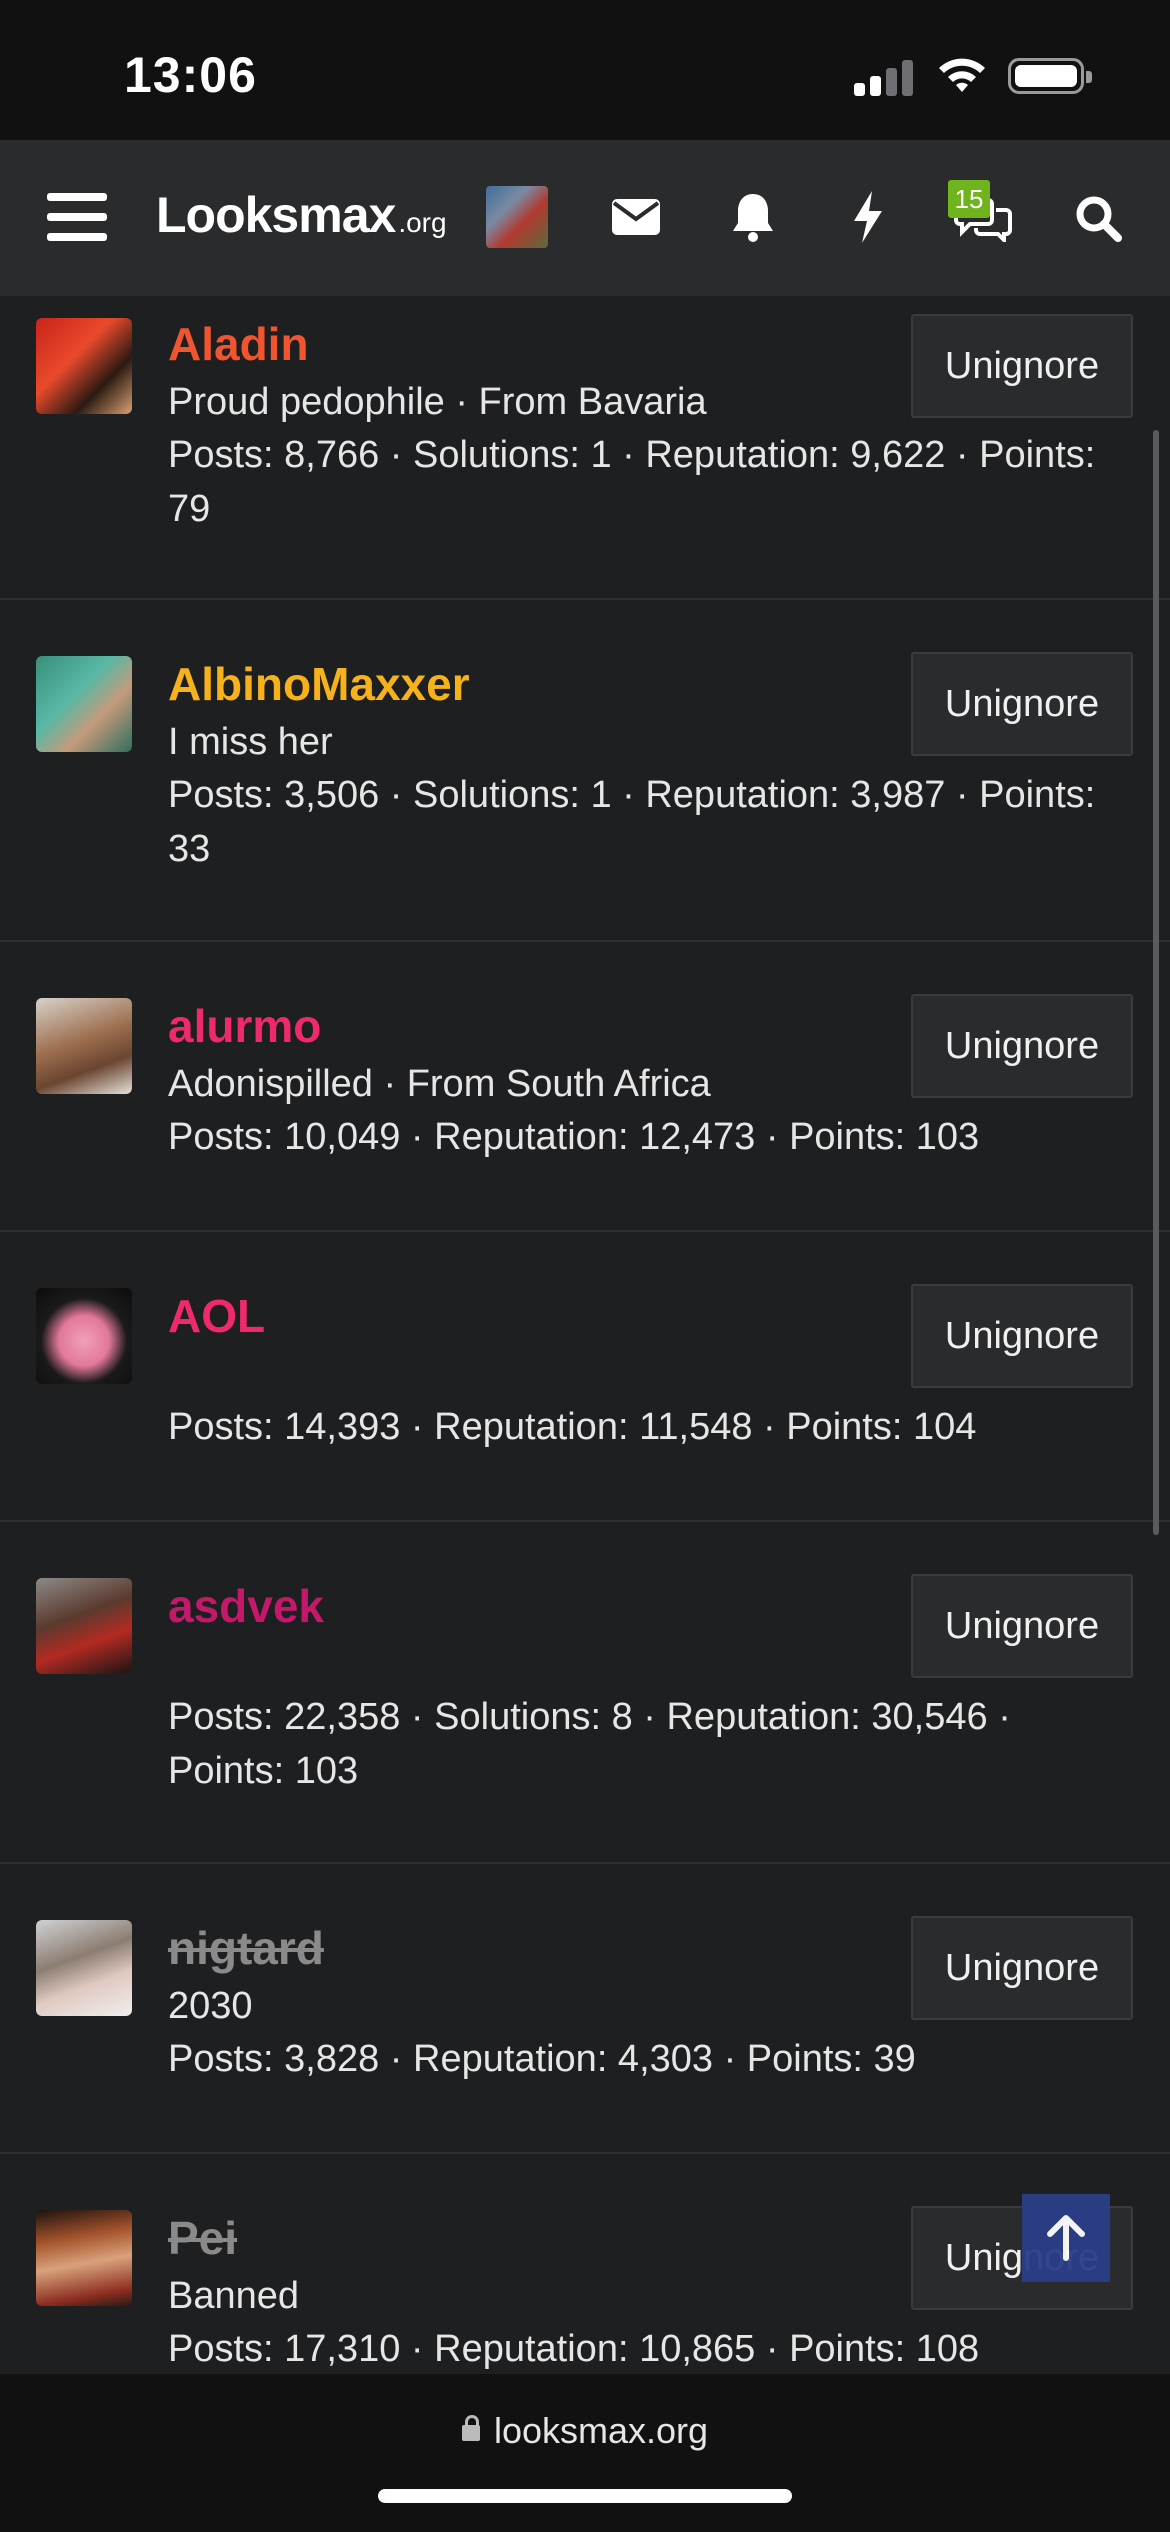 This screenshot has width=1170, height=2532. I want to click on username-link: AOL, so click(216, 1316).